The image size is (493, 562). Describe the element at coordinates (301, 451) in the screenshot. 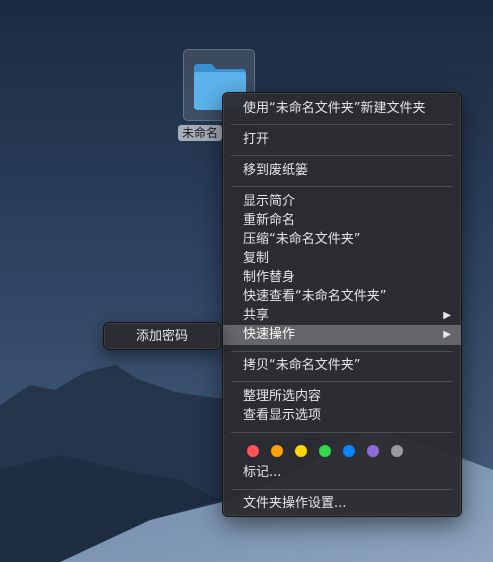

I see `tag-color-yellow` at that location.